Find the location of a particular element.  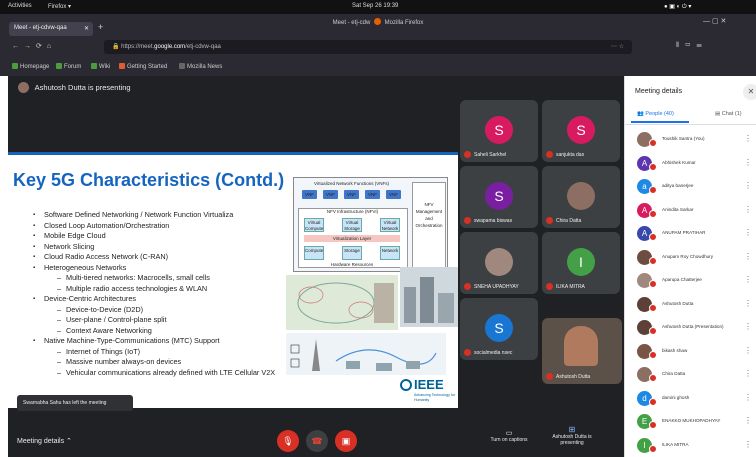

close-icon: ✕ is located at coordinates (751, 91).